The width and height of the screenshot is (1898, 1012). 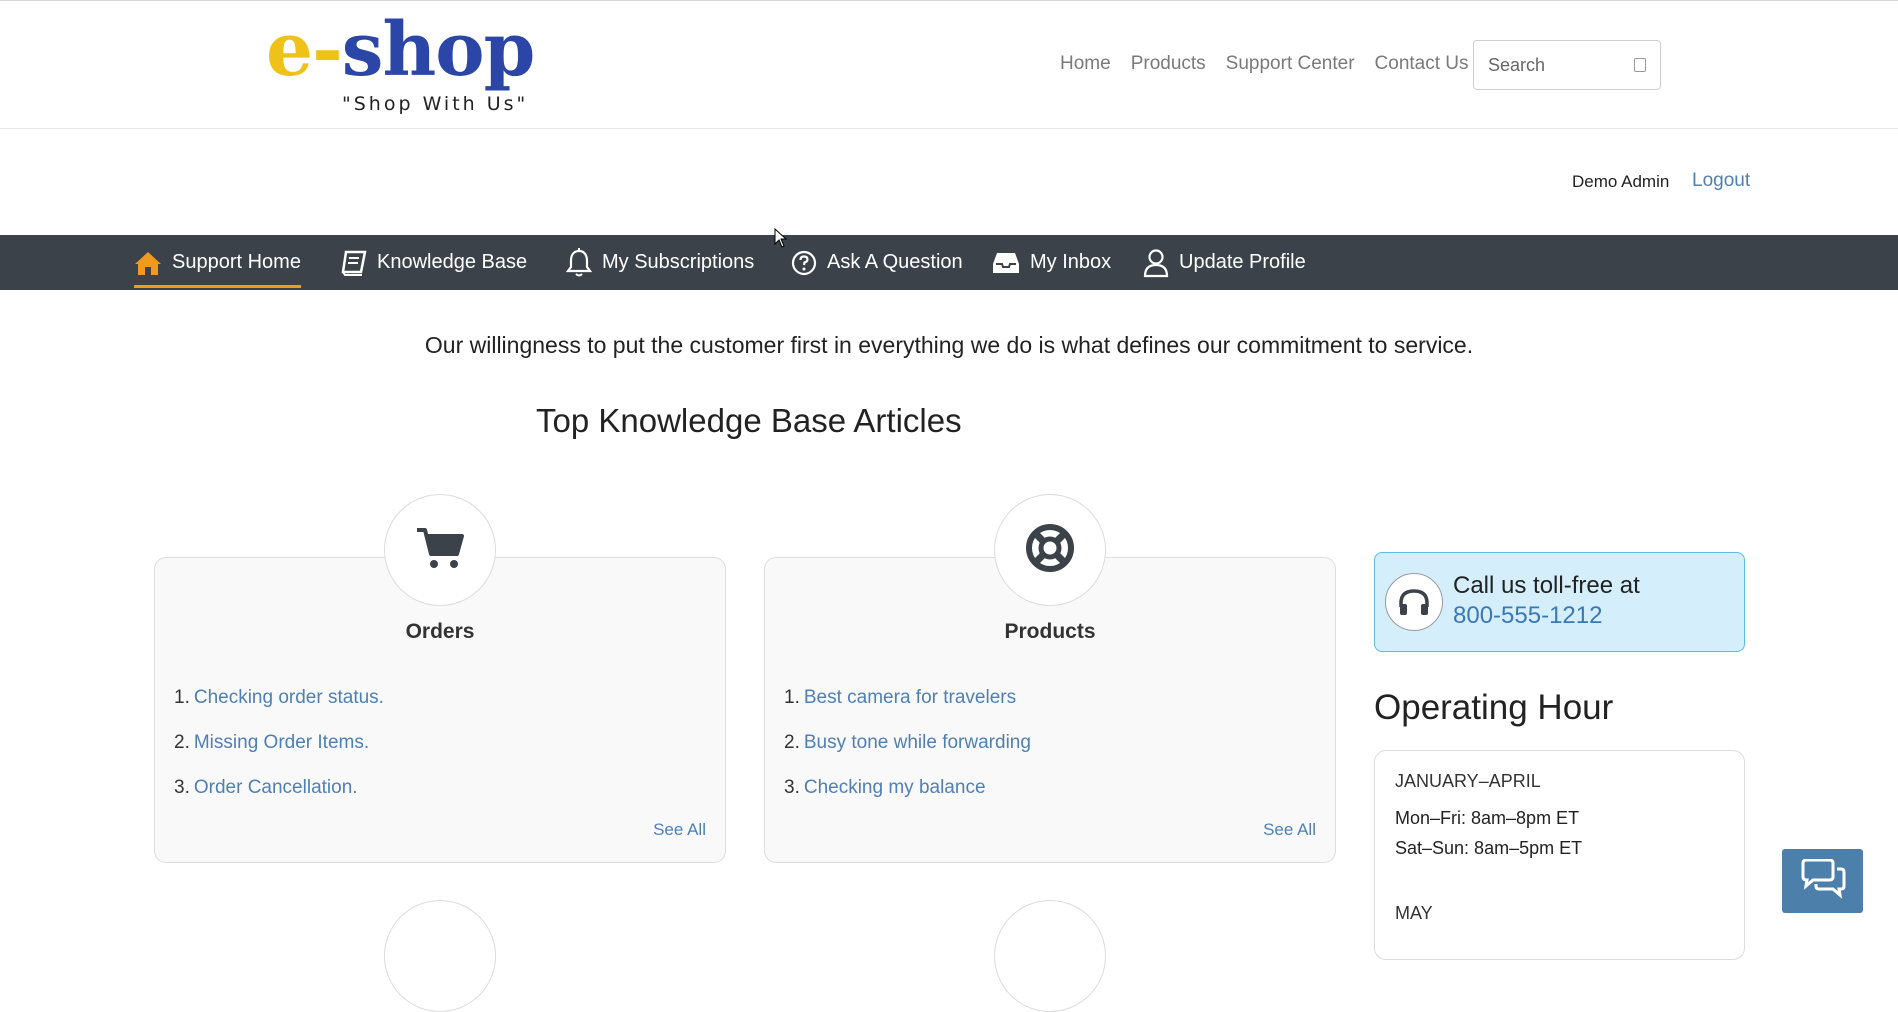 What do you see at coordinates (236, 262) in the screenshot?
I see `tab-label: Support Home` at bounding box center [236, 262].